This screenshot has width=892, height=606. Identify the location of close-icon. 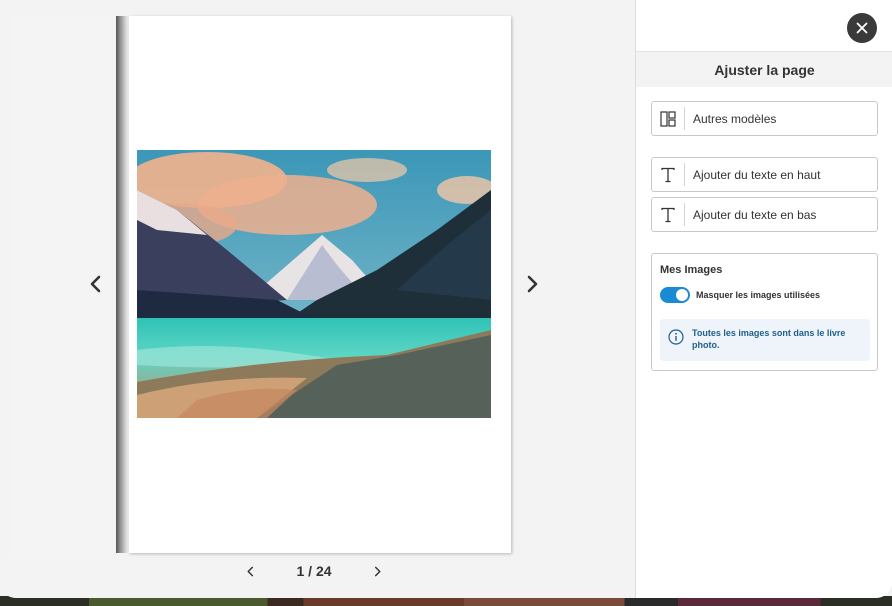
(862, 28).